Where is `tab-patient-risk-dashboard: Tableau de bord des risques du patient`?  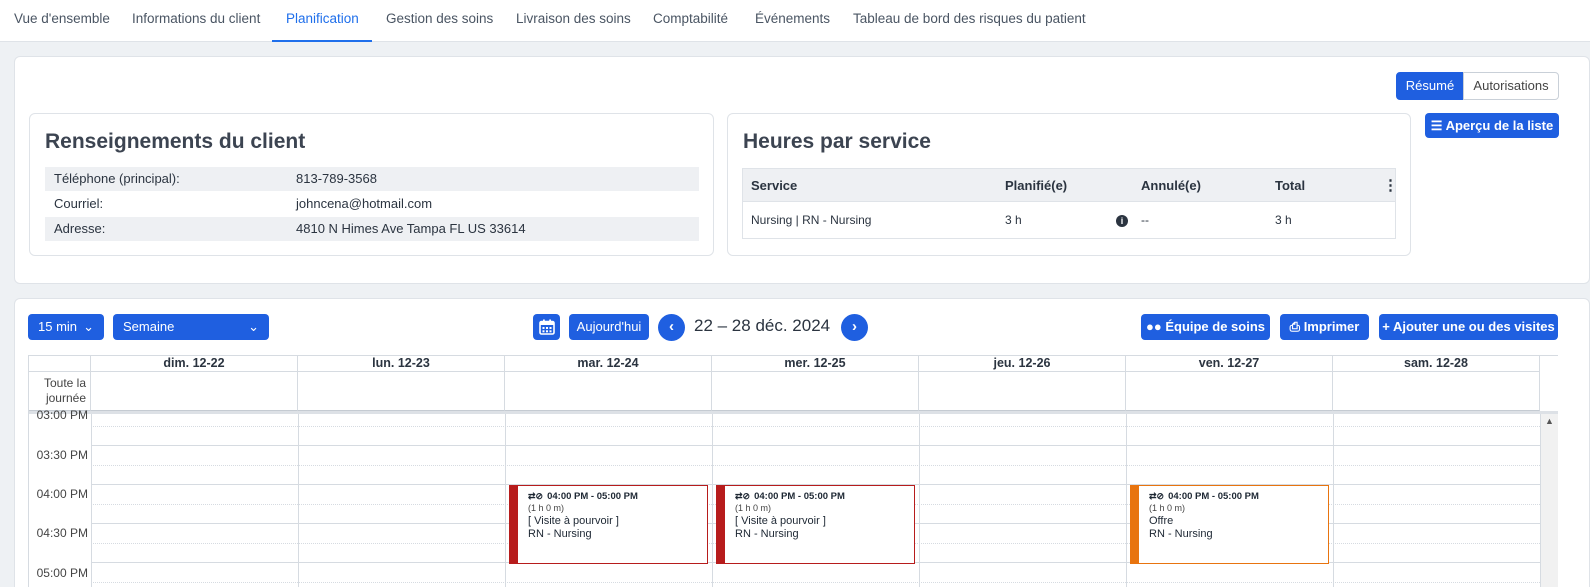 tab-patient-risk-dashboard: Tableau de bord des risques du patient is located at coordinates (969, 21).